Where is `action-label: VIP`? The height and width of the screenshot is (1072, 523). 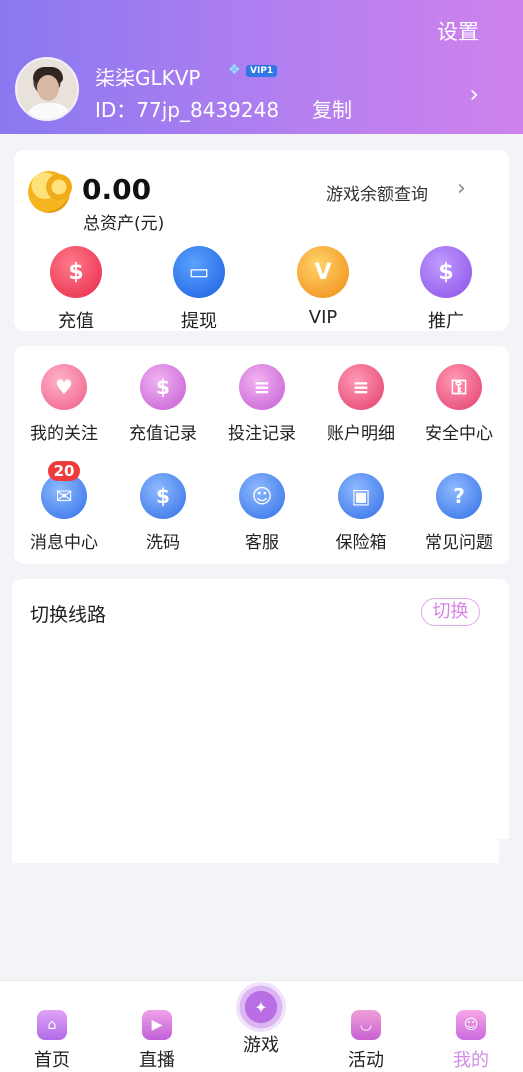
action-label: VIP is located at coordinates (323, 317).